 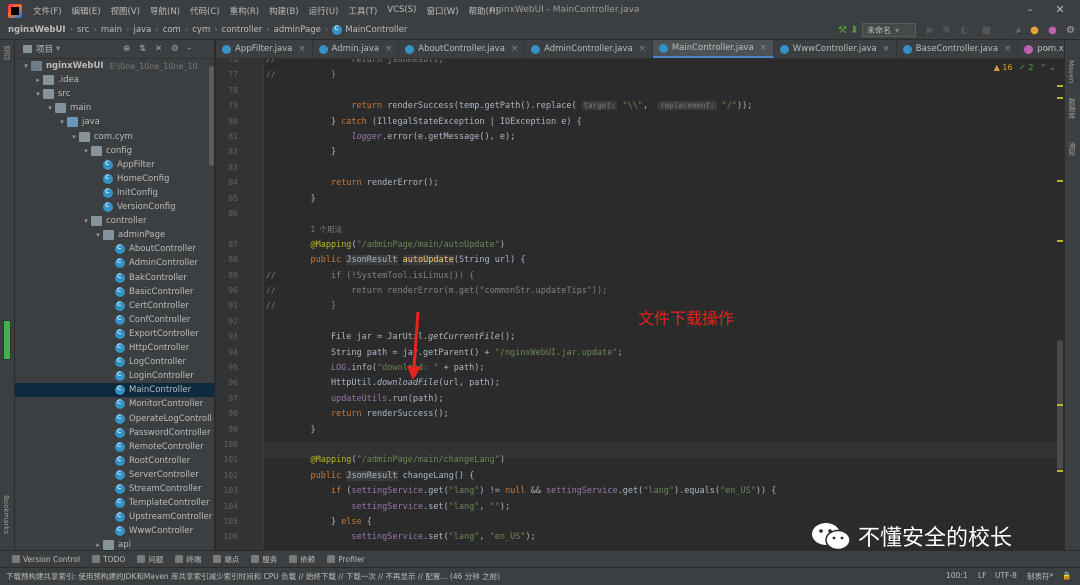 I want to click on watermark: 不懂安全的校长, so click(x=911, y=536).